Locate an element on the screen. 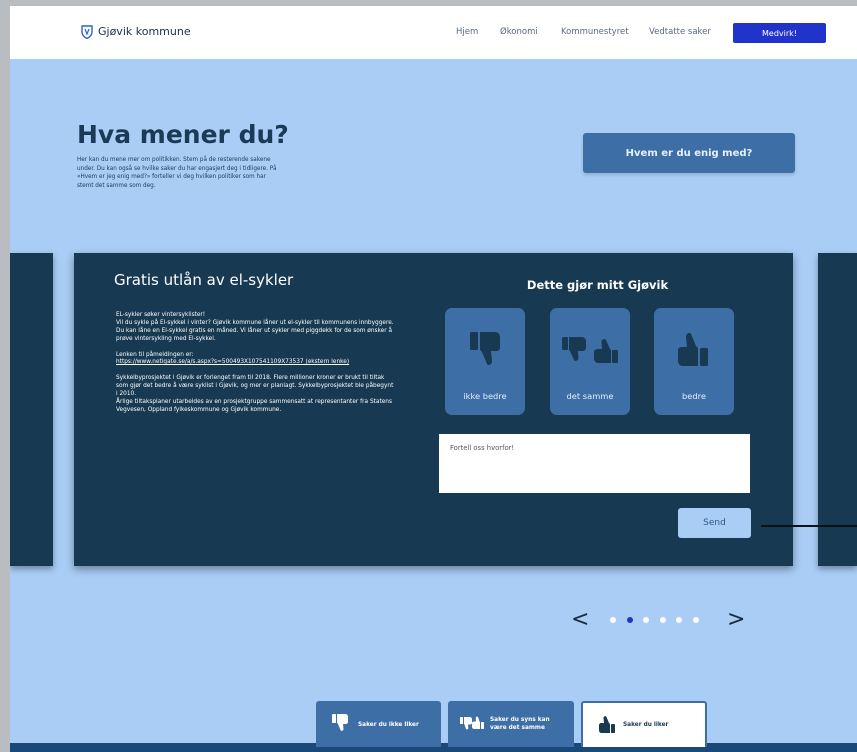  vote-label: ikke bedre is located at coordinates (485, 396).